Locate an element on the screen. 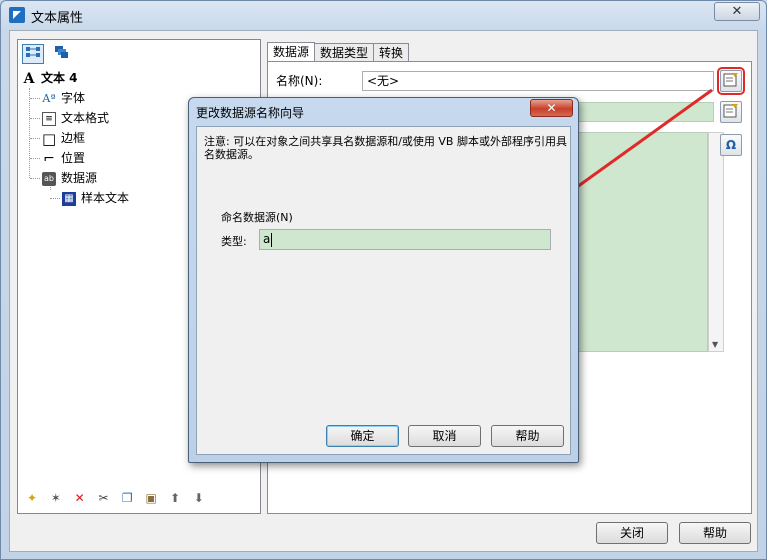 This screenshot has width=767, height=560. edit-type-button is located at coordinates (731, 112).